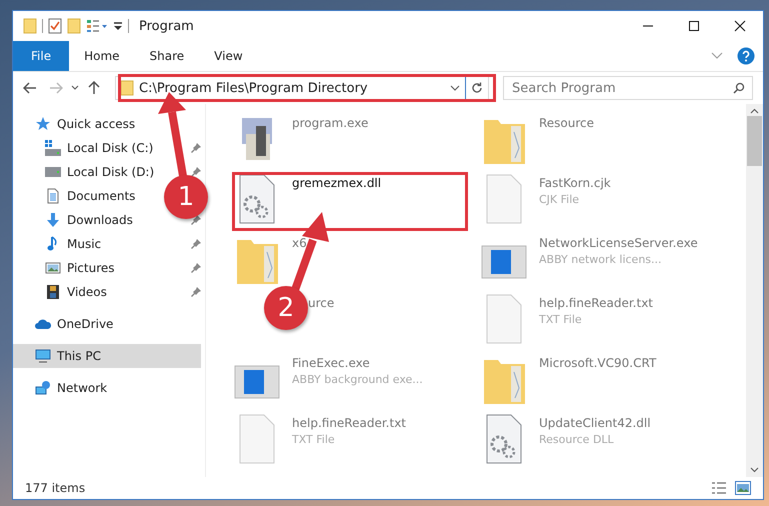 The width and height of the screenshot is (769, 506). Describe the element at coordinates (719, 488) in the screenshot. I see `details-view-icon` at that location.